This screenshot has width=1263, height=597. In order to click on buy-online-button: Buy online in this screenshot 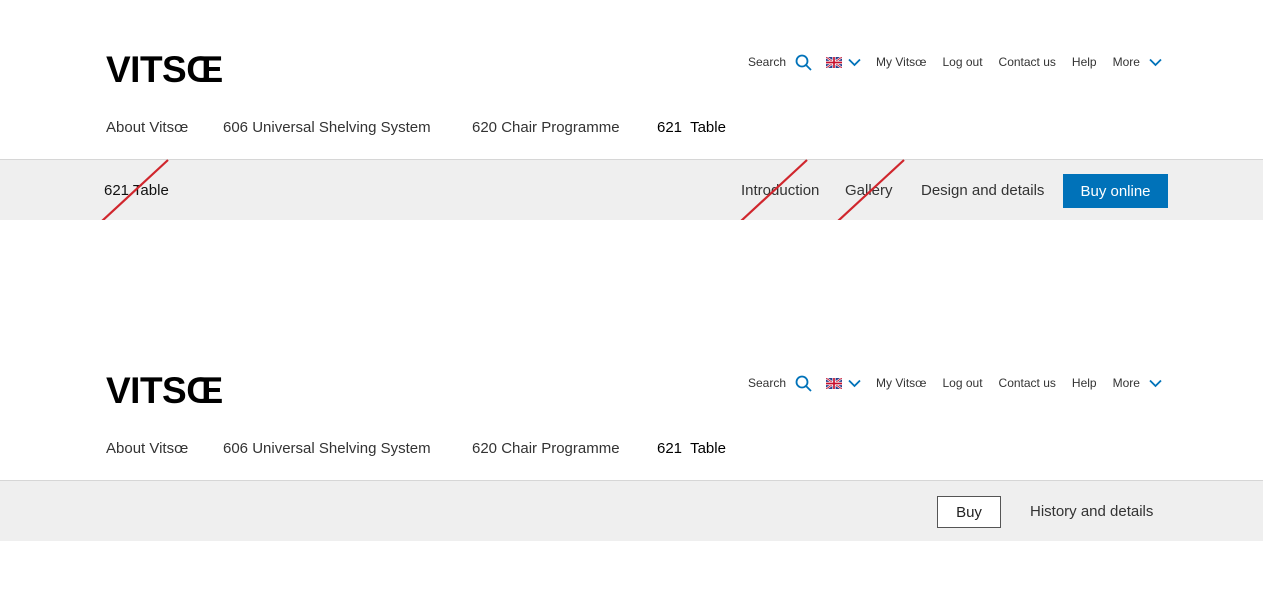, I will do `click(1115, 191)`.